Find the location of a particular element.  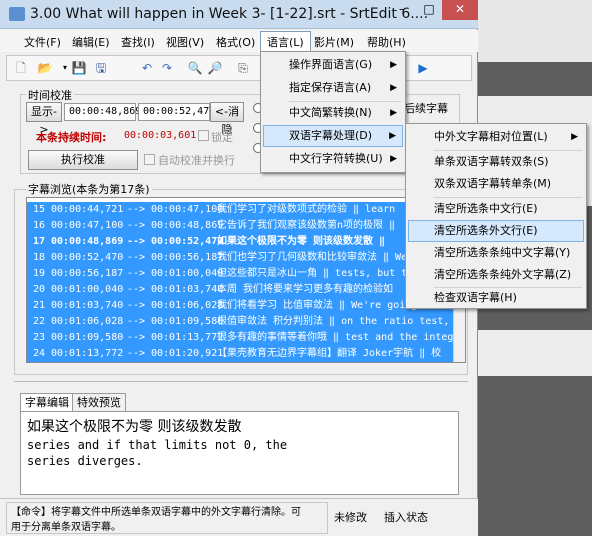

undo-icon: ↶ is located at coordinates (147, 68).